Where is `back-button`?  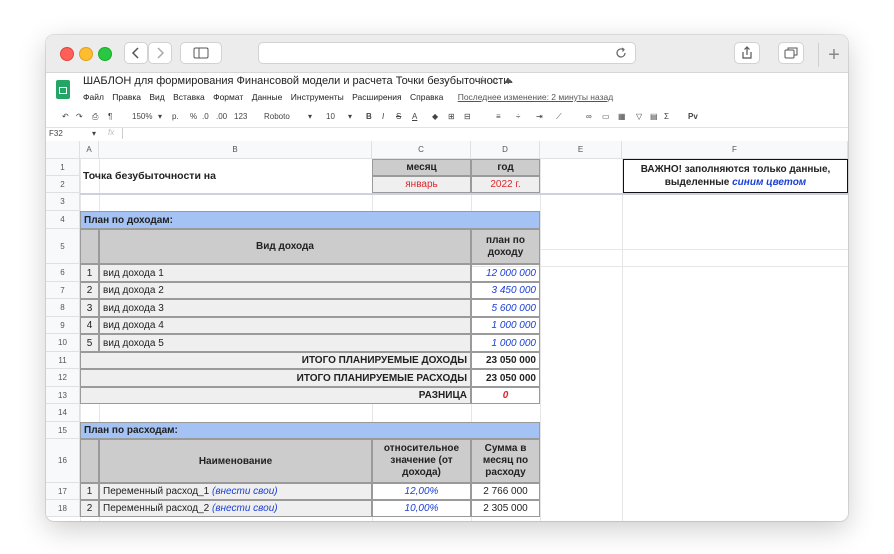
back-button is located at coordinates (136, 53).